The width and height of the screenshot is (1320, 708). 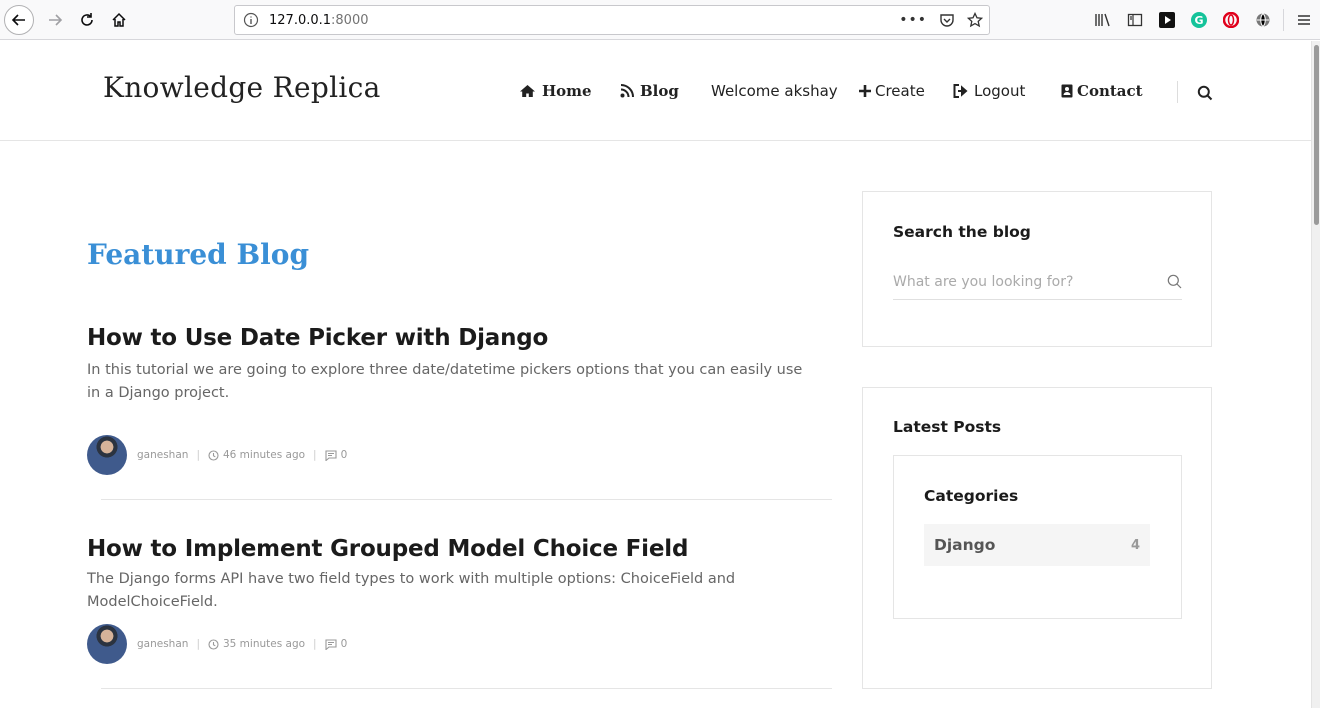 What do you see at coordinates (1177, 92) in the screenshot?
I see `nav-divider` at bounding box center [1177, 92].